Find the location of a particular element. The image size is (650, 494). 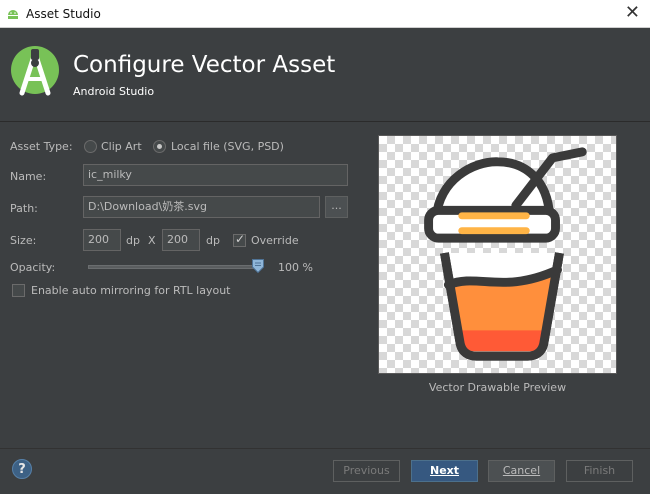

clip-art-radio is located at coordinates (90, 146).